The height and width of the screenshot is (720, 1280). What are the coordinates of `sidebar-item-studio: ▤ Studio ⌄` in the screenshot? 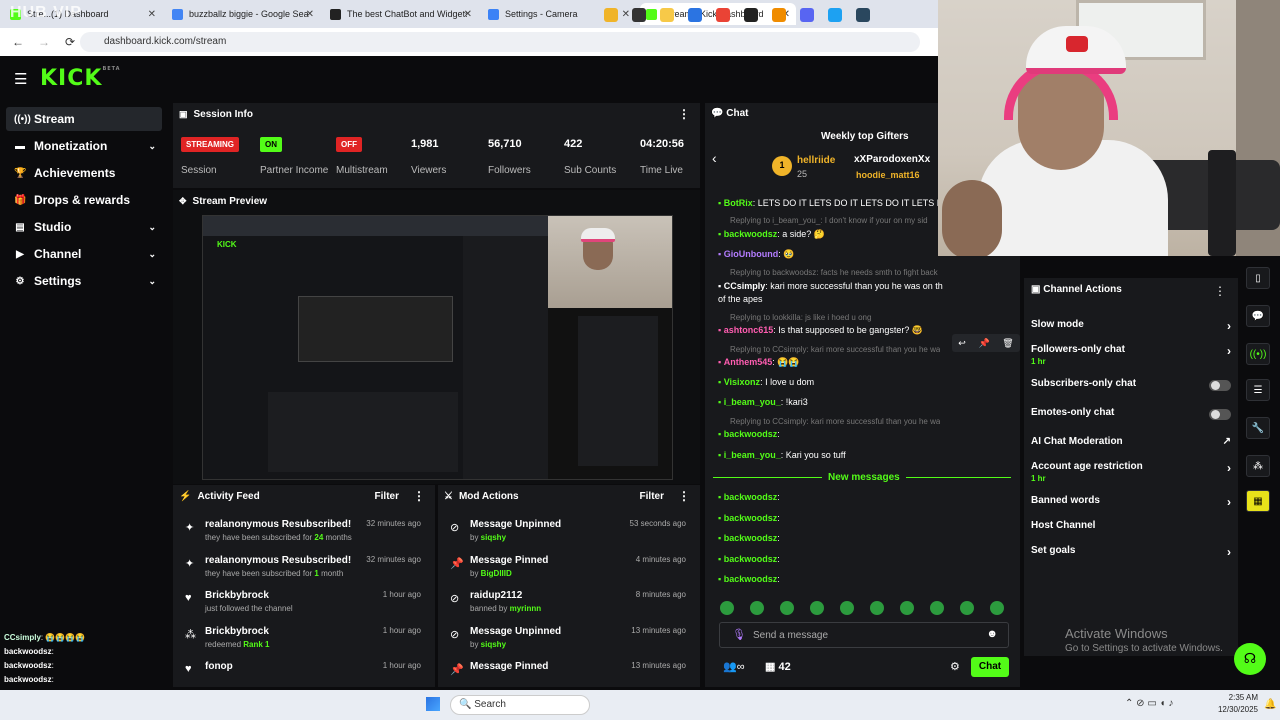 It's located at (84, 227).